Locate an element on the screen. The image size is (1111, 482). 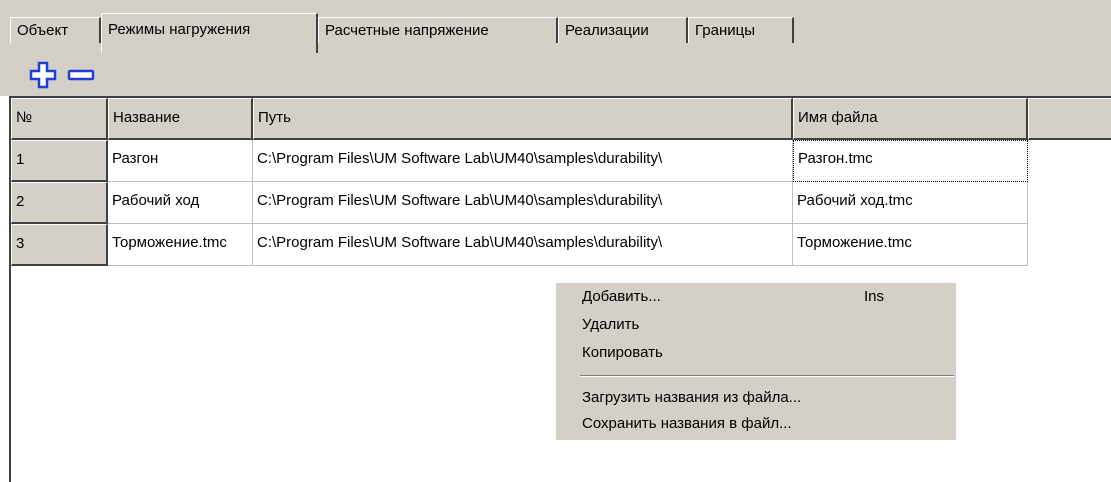
table-cell-name: Рабочий ход is located at coordinates (180, 203).